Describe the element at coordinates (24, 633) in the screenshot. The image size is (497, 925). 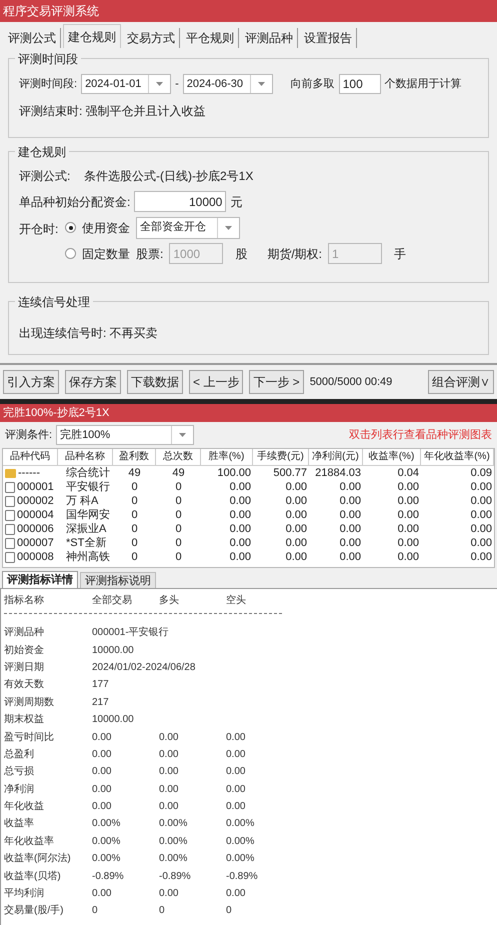
I see `metric-label: 评测品种` at that location.